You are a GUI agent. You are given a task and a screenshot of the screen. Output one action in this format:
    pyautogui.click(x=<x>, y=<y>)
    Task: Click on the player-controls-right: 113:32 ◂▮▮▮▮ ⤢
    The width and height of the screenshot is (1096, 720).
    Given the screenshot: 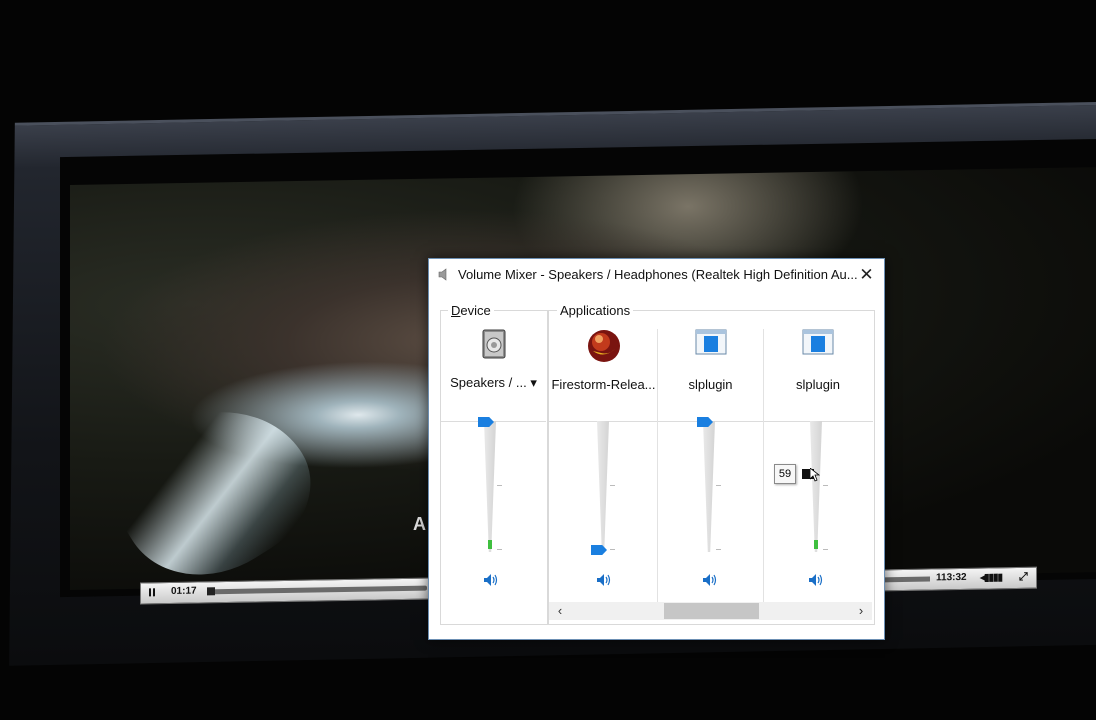 What is the action you would take?
    pyautogui.click(x=960, y=579)
    